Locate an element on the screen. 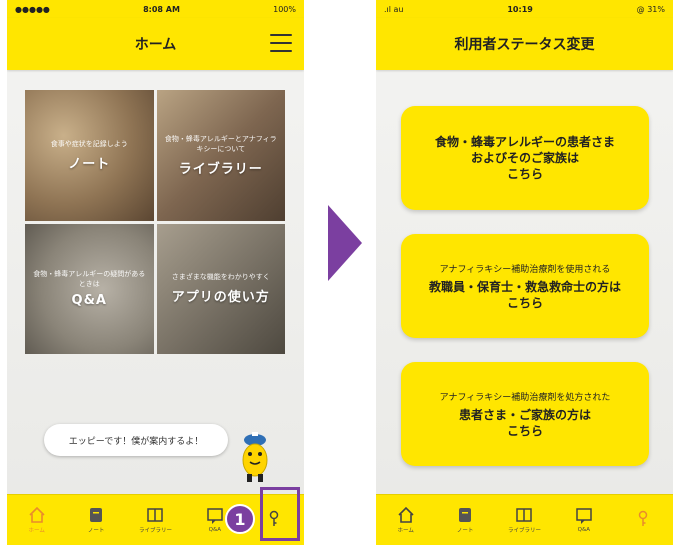 Image resolution: width=679 pixels, height=545 pixels. tile-subtitle: 食物・蜂毒アレルギーとアナフィラキシーについて is located at coordinates (220, 143).